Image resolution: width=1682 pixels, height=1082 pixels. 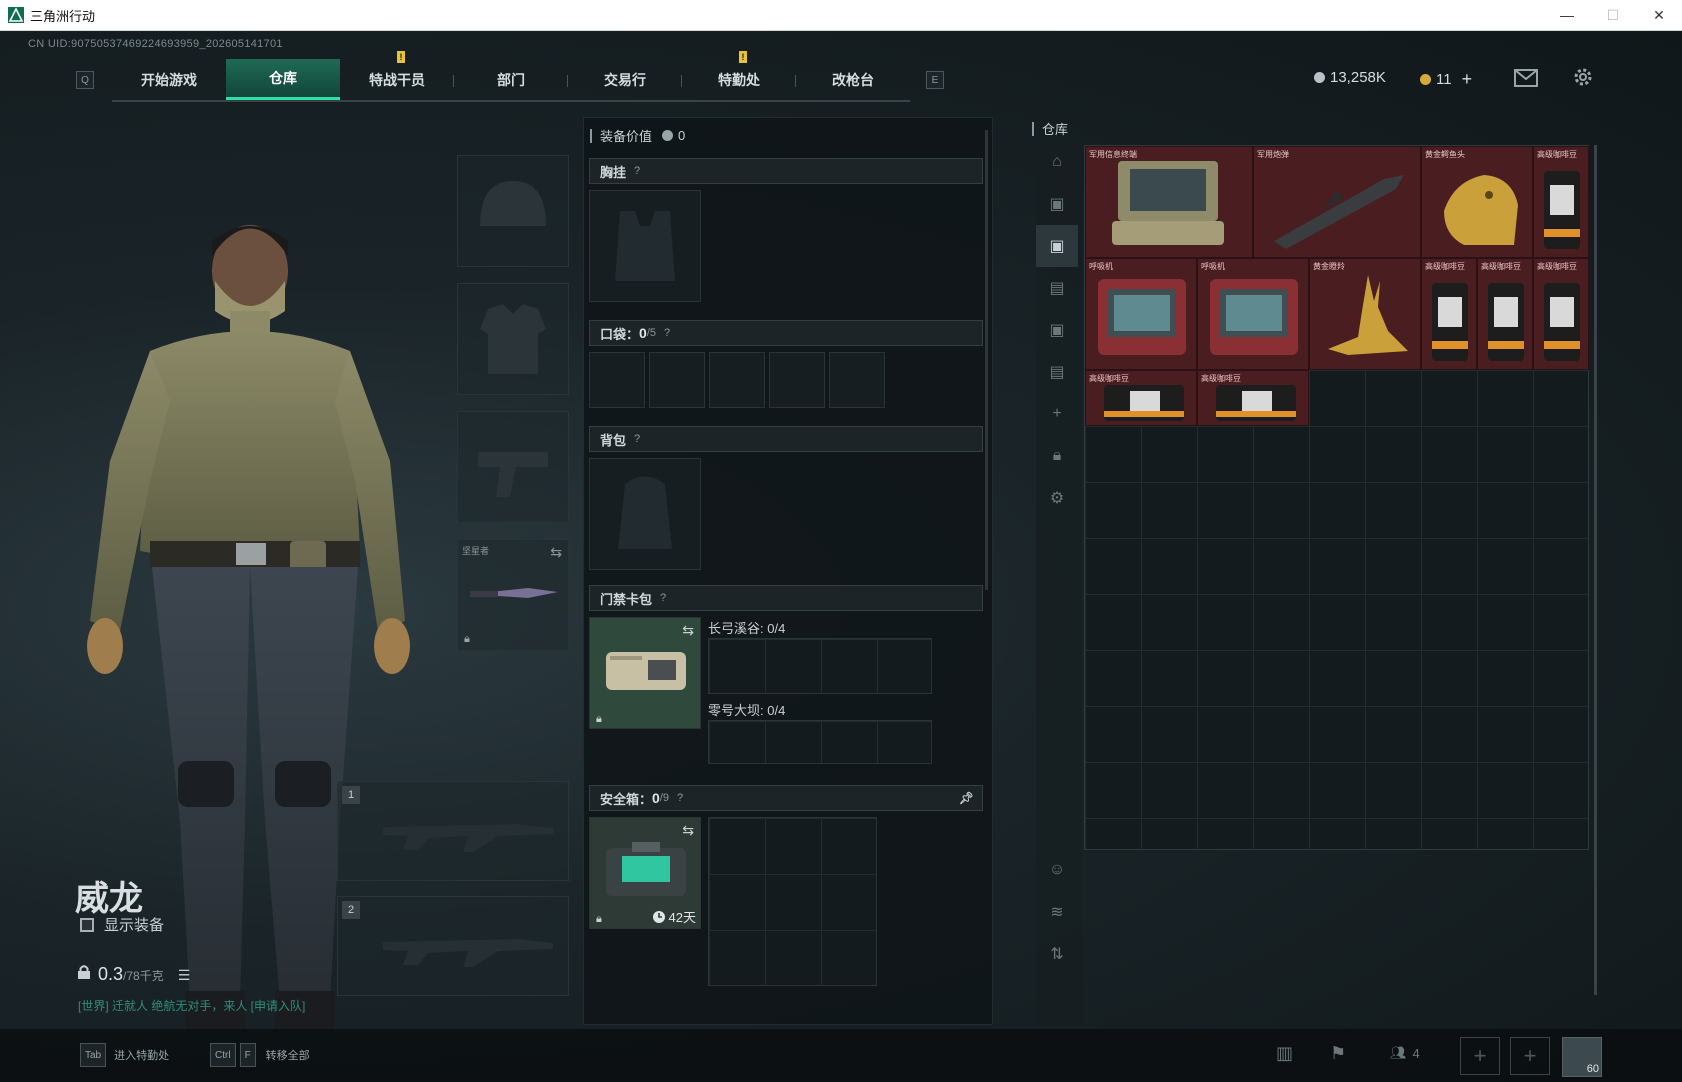 I want to click on scrollbar, so click(x=986, y=360).